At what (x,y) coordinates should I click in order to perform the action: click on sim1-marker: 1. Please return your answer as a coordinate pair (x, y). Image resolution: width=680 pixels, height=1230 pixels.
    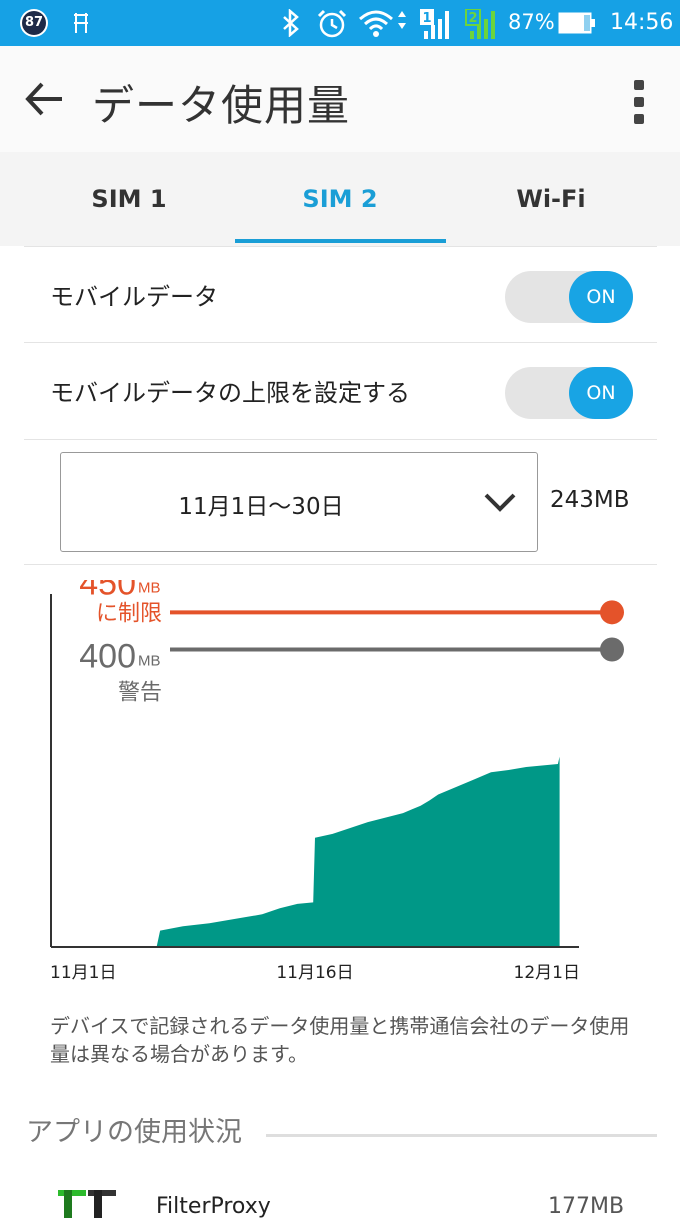
    Looking at the image, I should click on (426, 18).